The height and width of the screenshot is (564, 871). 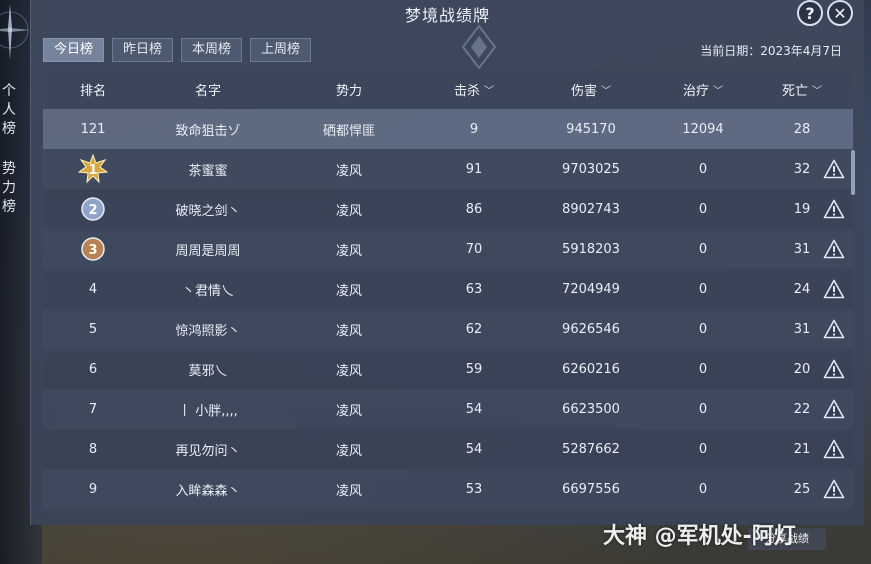 I want to click on table-row: 2 破晓之剑丶 凌风 86 8902743 0 19, so click(x=448, y=209).